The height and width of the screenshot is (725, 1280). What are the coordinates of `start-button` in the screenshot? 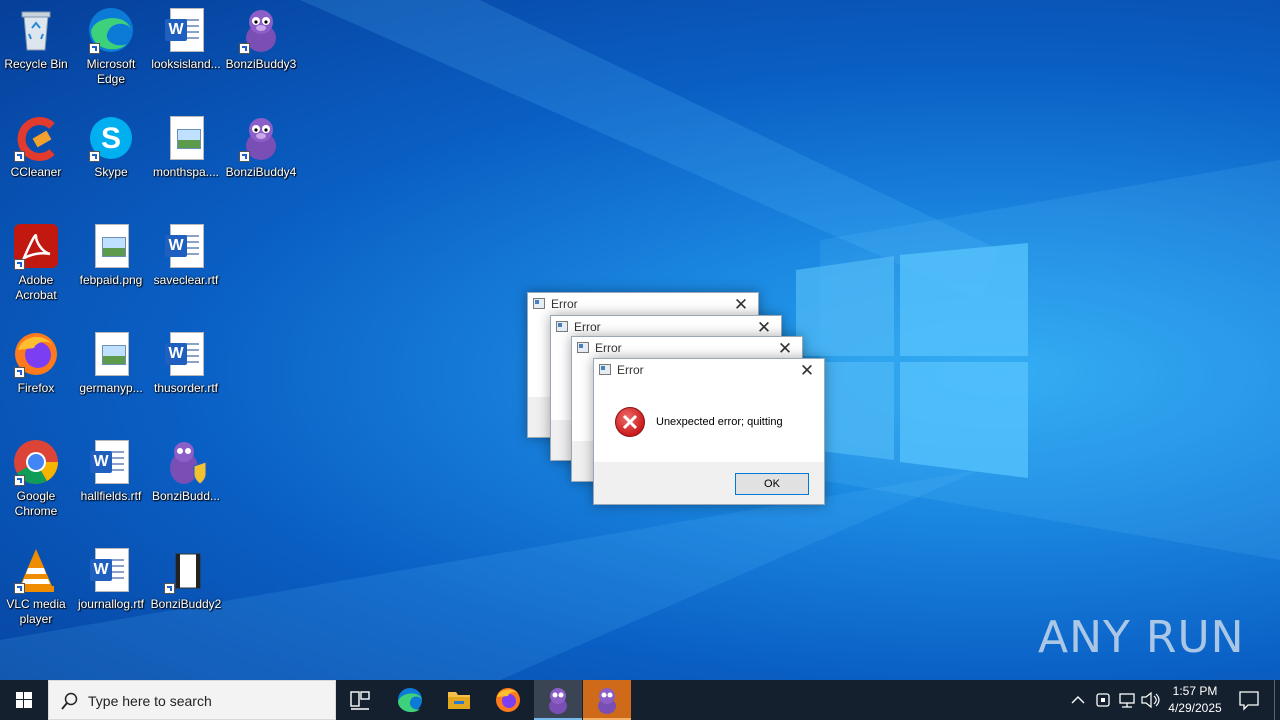 It's located at (24, 700).